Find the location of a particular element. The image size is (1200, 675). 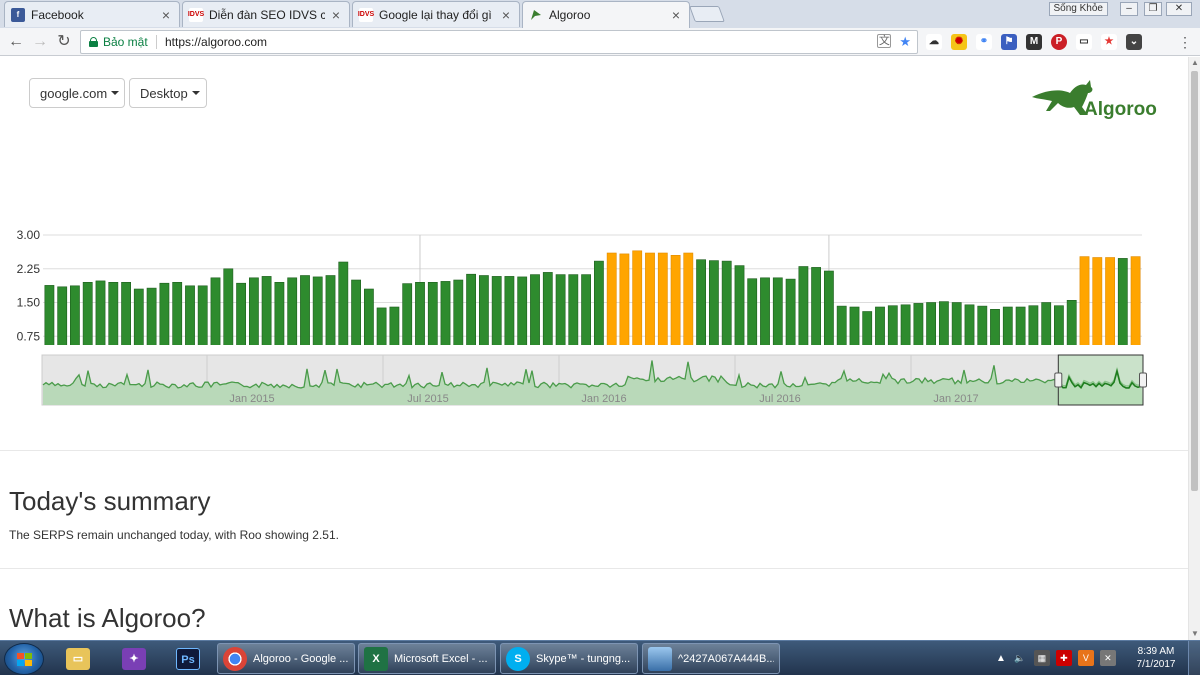

bookmark-star-icon: ★ is located at coordinates (905, 42).